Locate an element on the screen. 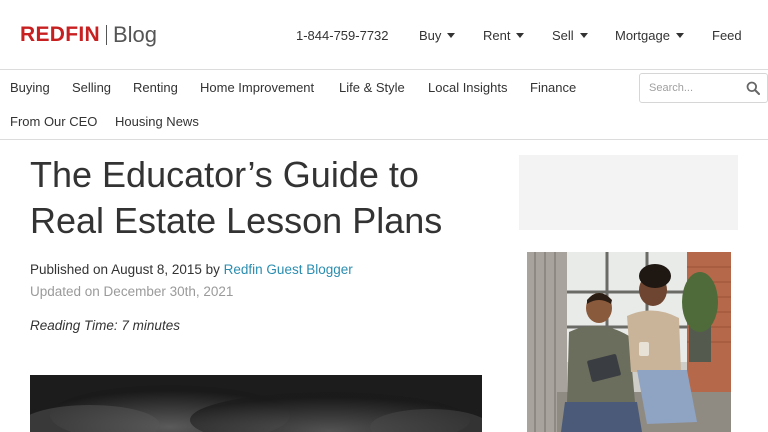  nav-sell: Sell is located at coordinates (570, 35).